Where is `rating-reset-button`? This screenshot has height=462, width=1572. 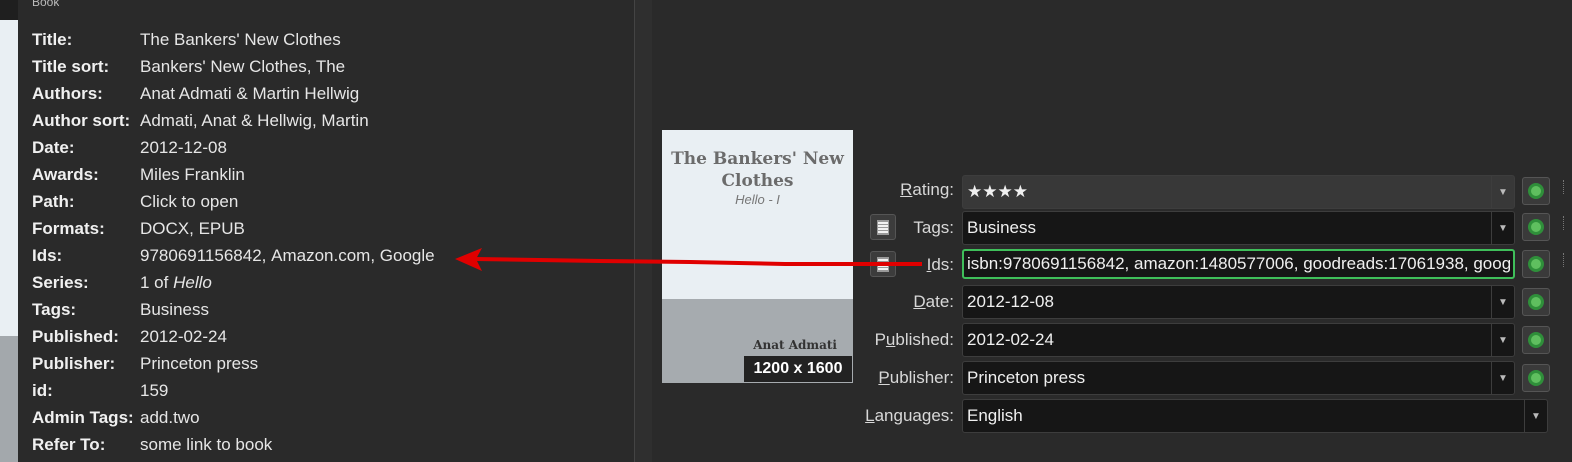 rating-reset-button is located at coordinates (1536, 191).